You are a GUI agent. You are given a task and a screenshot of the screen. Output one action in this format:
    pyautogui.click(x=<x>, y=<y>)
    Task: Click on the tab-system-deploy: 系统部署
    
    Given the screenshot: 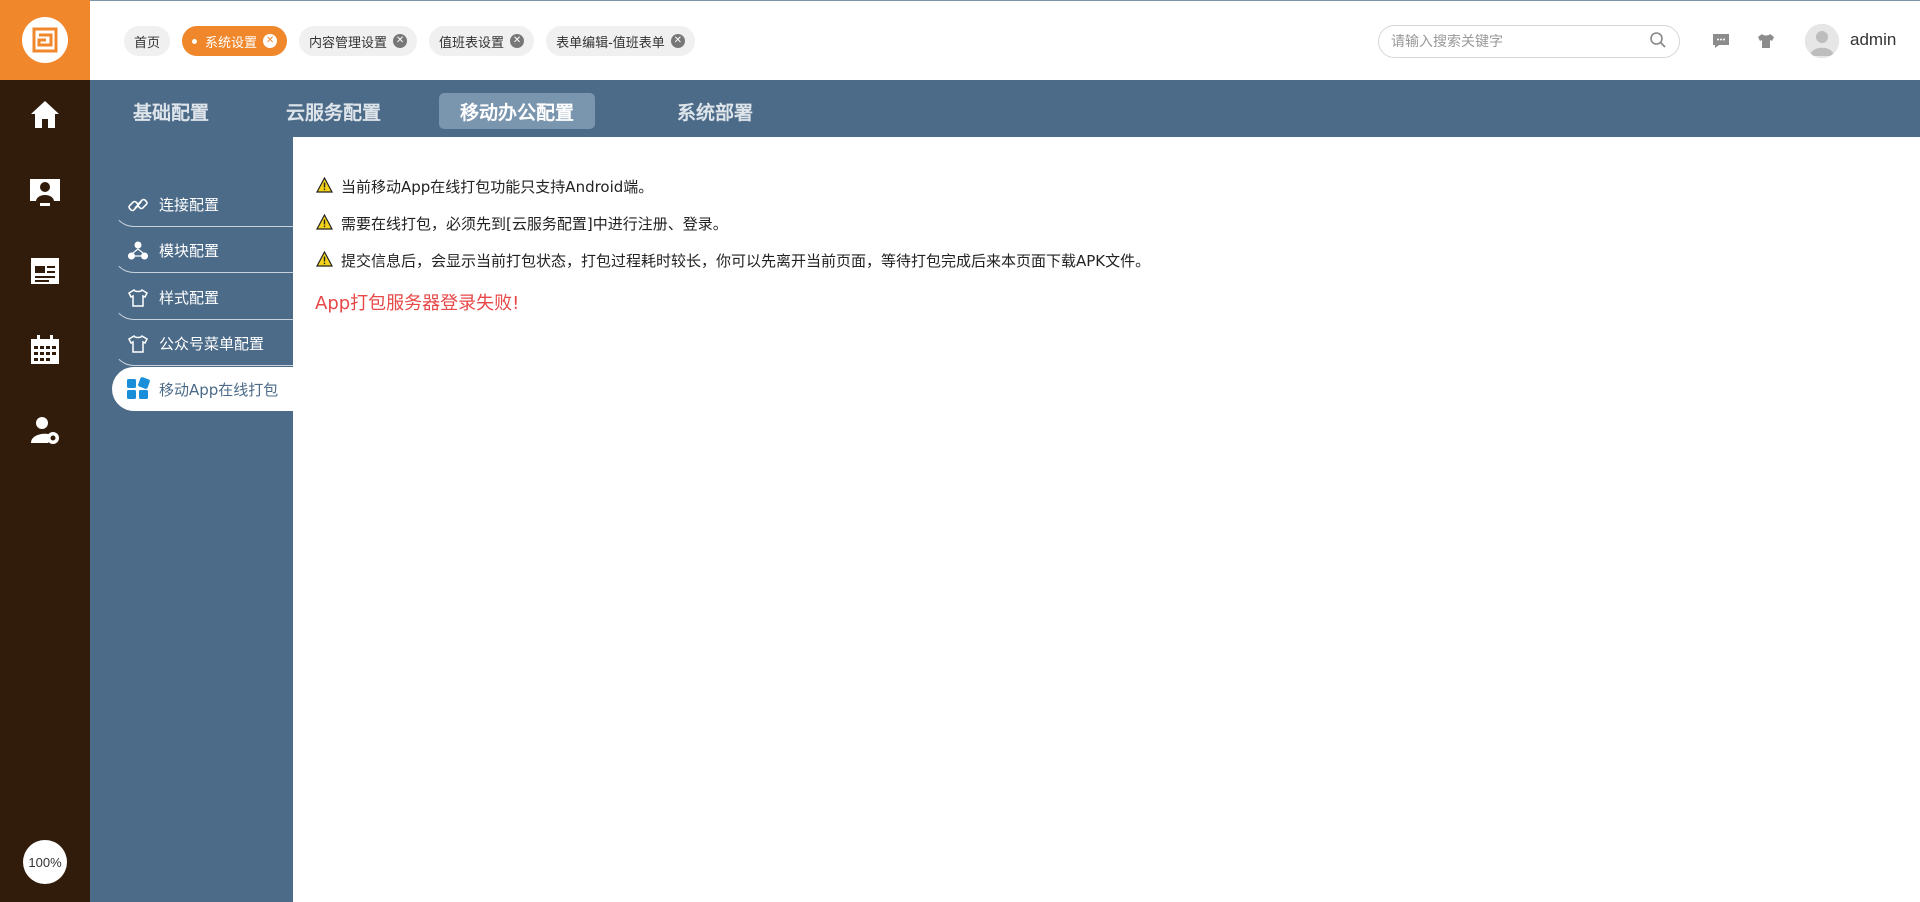 What is the action you would take?
    pyautogui.click(x=715, y=111)
    